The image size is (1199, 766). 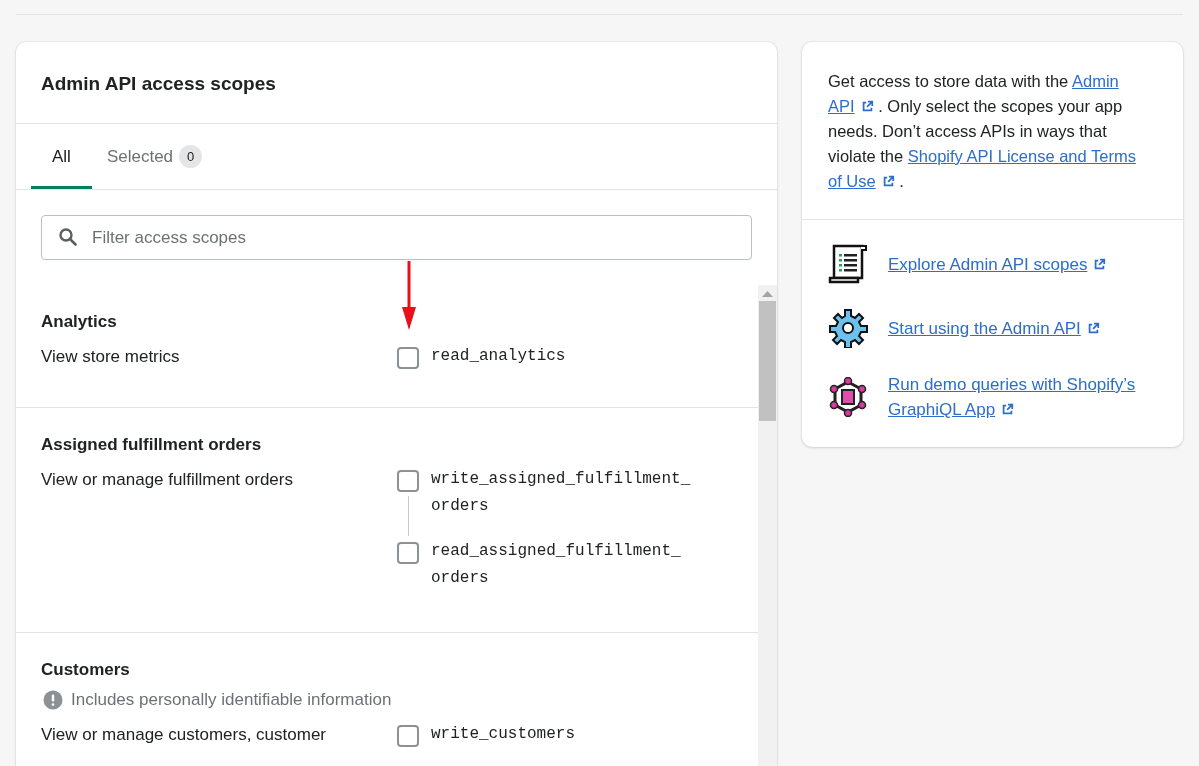 I want to click on tab: Selected 0, so click(x=154, y=156).